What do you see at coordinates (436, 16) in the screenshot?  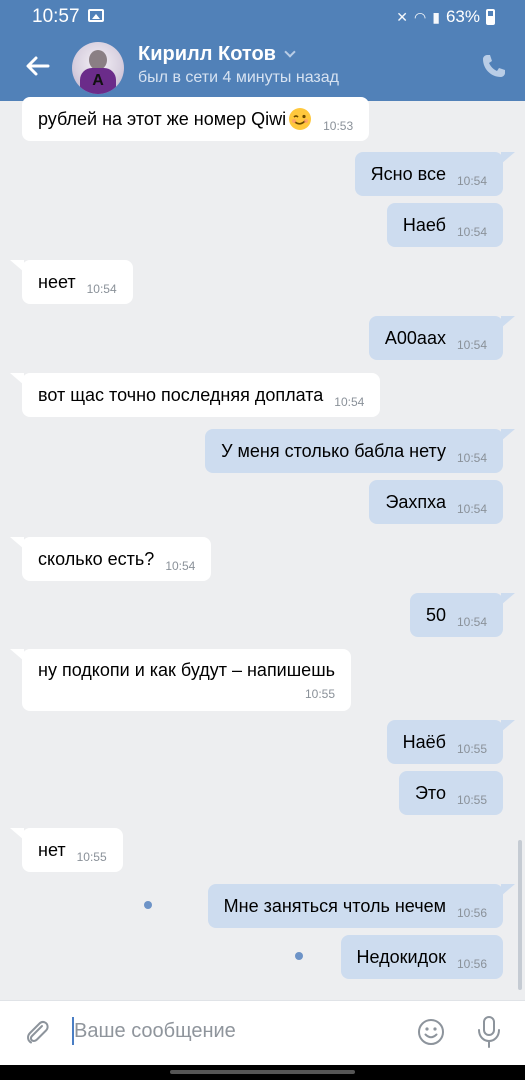 I see `signal-icon: ▮` at bounding box center [436, 16].